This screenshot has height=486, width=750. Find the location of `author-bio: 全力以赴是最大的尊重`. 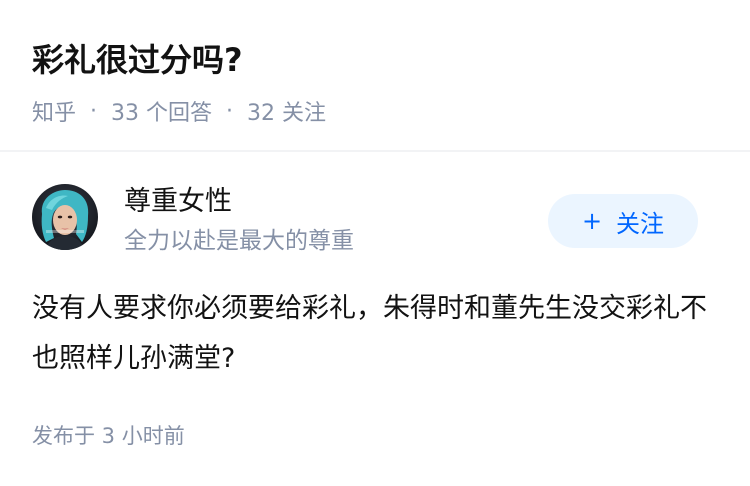

author-bio: 全力以赴是最大的尊重 is located at coordinates (239, 241).